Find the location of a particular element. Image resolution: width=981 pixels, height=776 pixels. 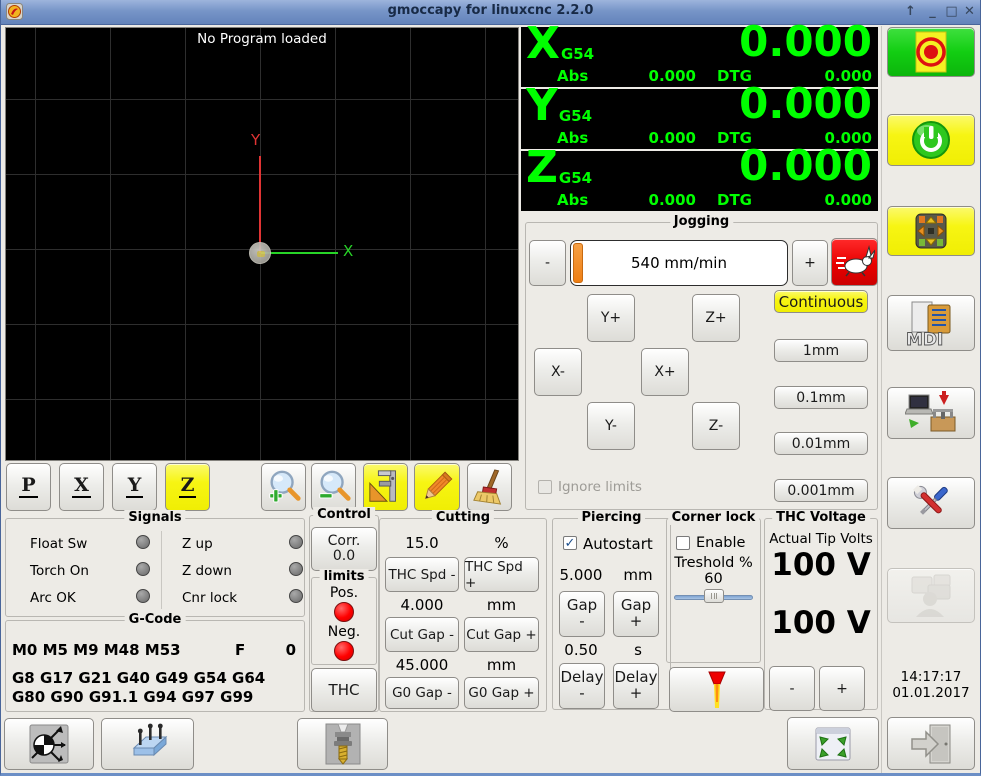

limits-frame: limits Pos. Neg. is located at coordinates (344, 617).